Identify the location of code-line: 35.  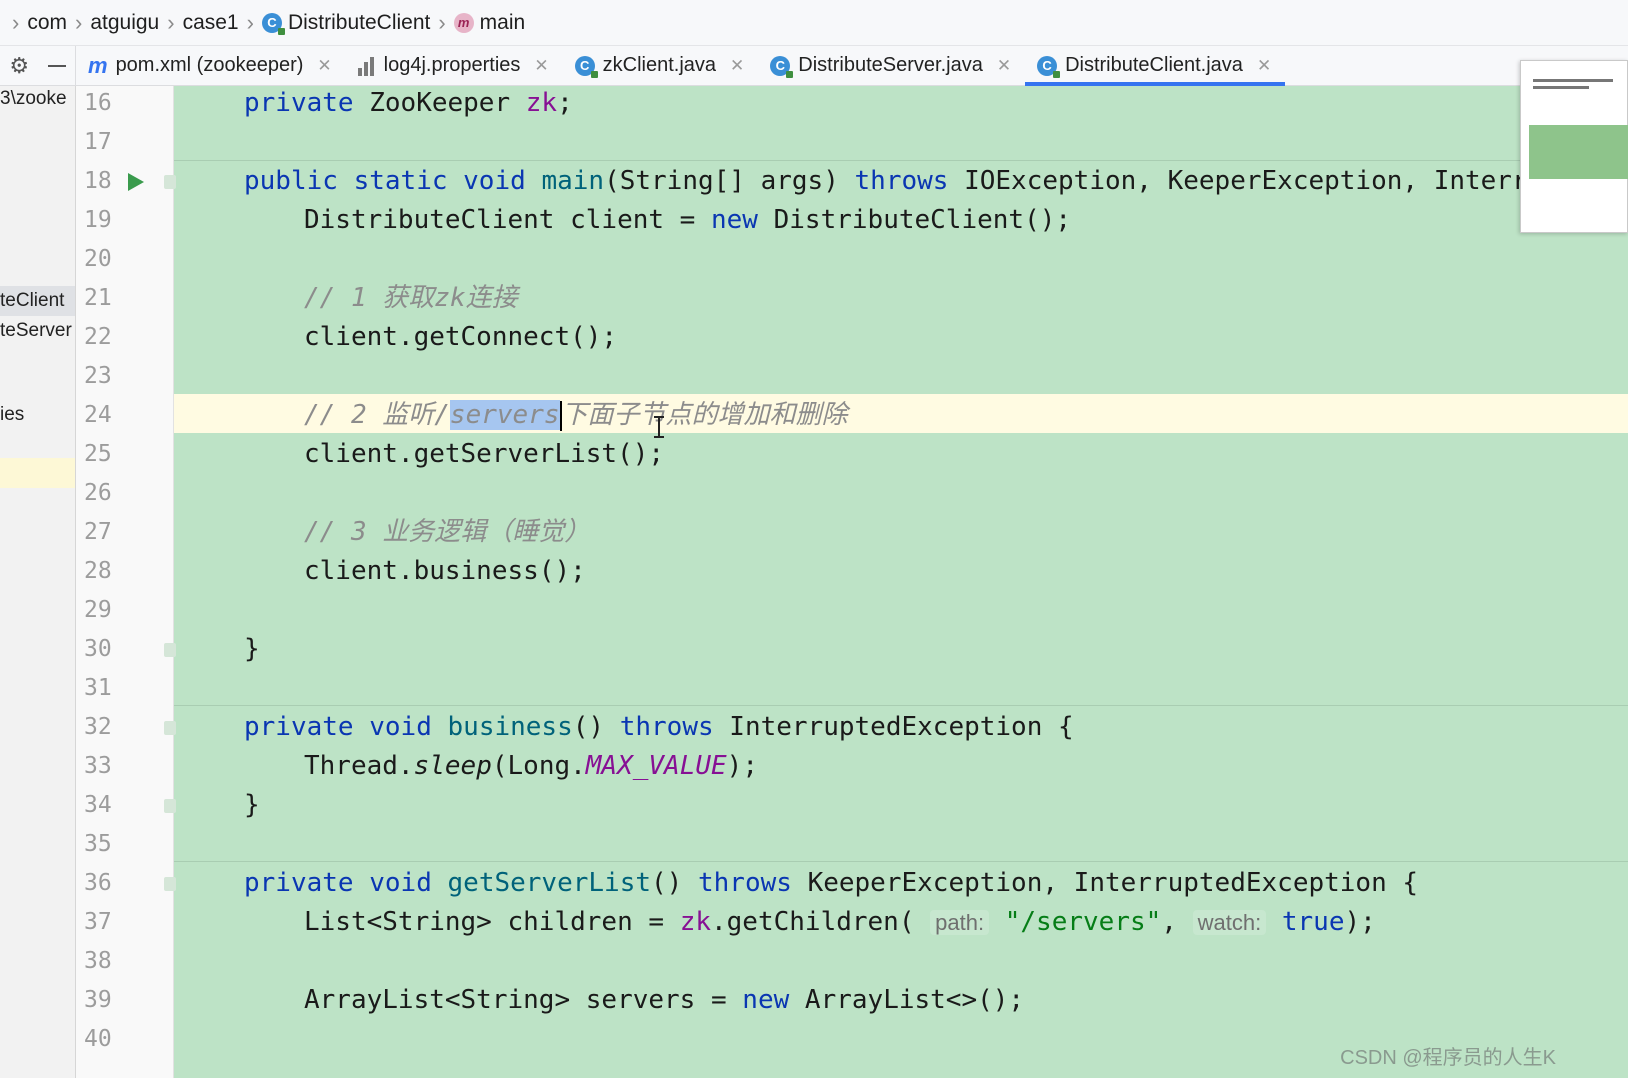
(814, 844).